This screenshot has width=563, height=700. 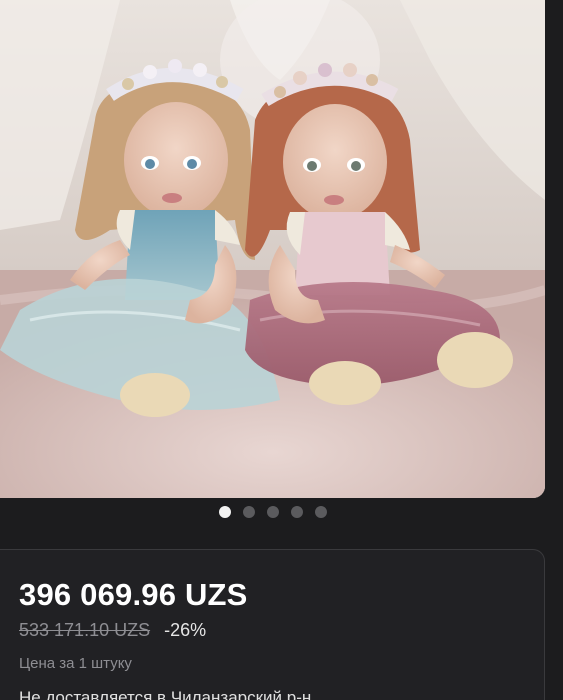 What do you see at coordinates (165, 694) in the screenshot?
I see `delivery-status: Не доставляется в Чиланзарский р-н` at bounding box center [165, 694].